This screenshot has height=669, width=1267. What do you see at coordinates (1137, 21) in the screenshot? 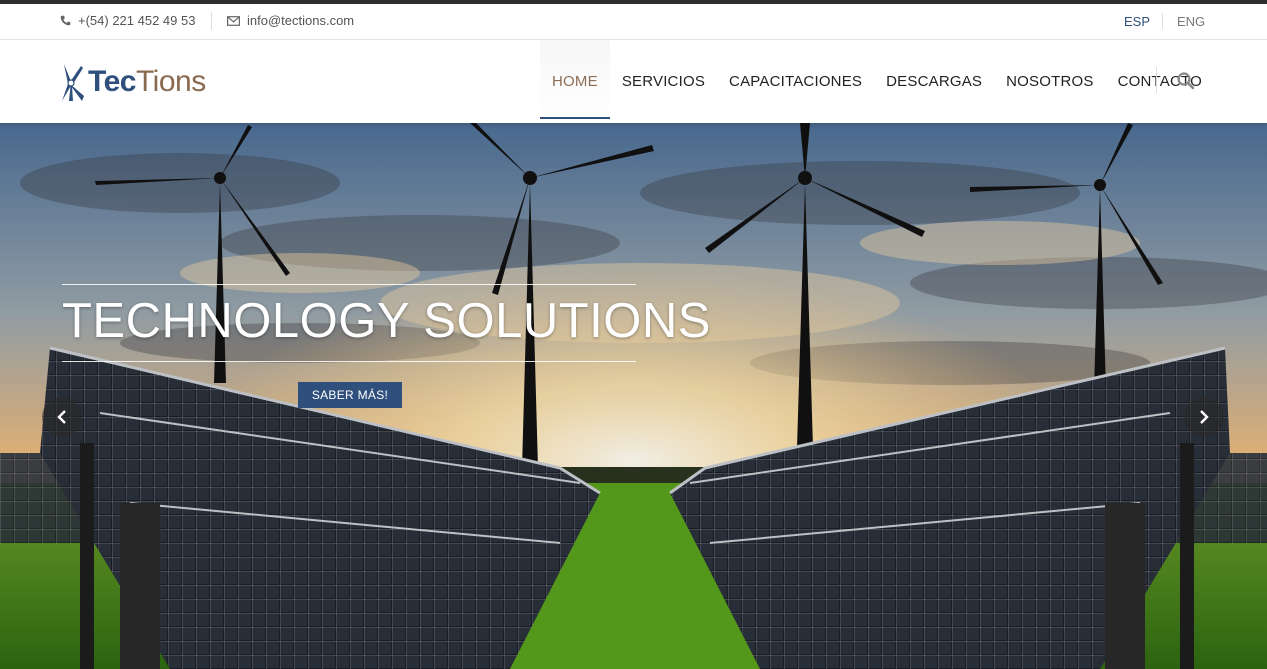
I see `language-esp: ESP` at bounding box center [1137, 21].